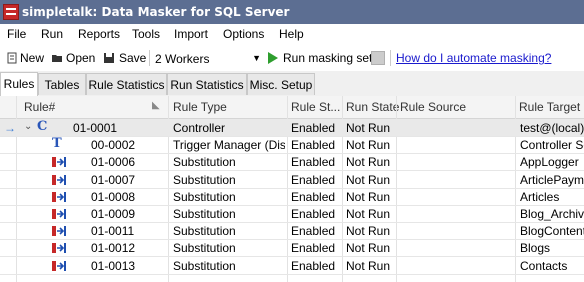  I want to click on menu-reports: Reports, so click(99, 34).